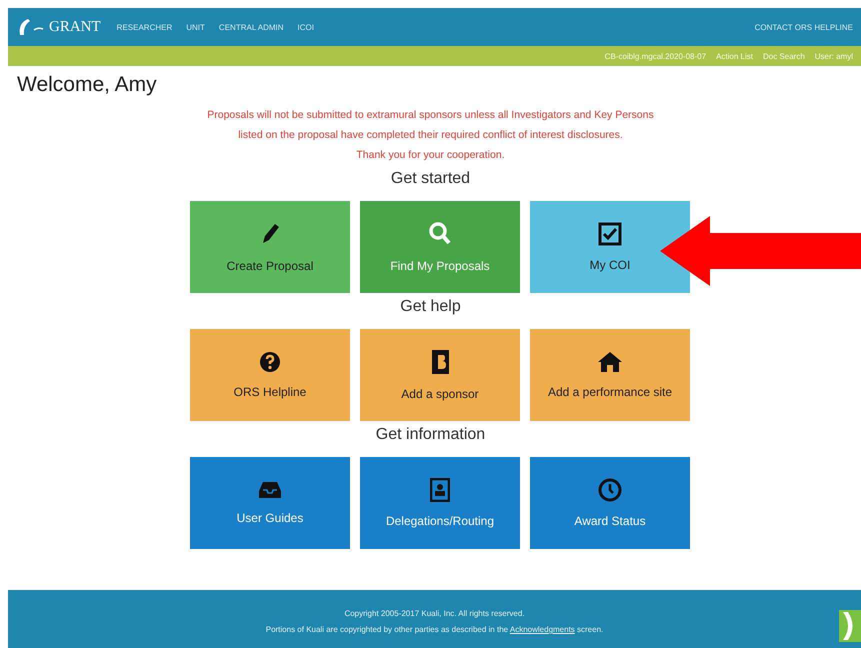 This screenshot has height=648, width=861. What do you see at coordinates (440, 503) in the screenshot?
I see `tile-button: Delegations/Routing` at bounding box center [440, 503].